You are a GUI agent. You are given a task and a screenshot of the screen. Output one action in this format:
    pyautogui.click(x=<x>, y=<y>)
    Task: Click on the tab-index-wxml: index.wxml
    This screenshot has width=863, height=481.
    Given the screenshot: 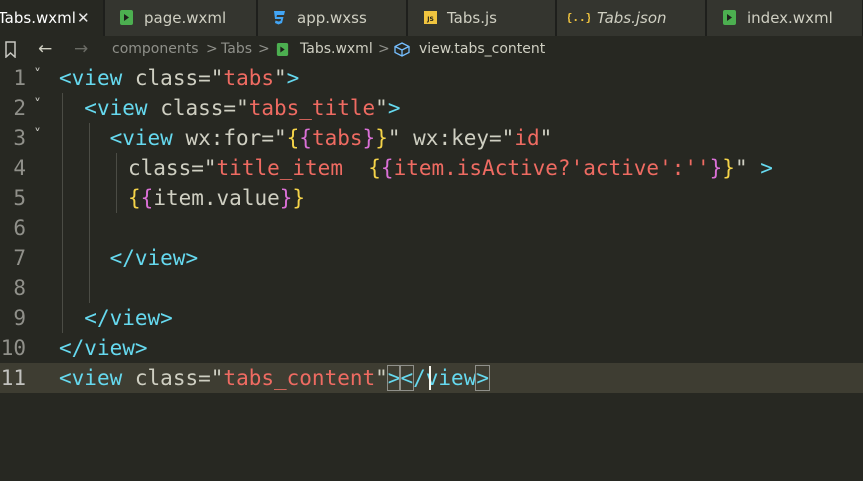 What is the action you would take?
    pyautogui.click(x=785, y=18)
    